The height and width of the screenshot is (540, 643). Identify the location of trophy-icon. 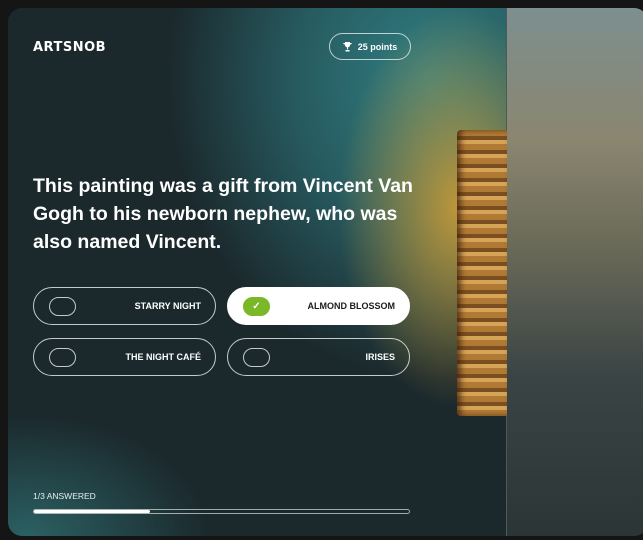
(347, 46).